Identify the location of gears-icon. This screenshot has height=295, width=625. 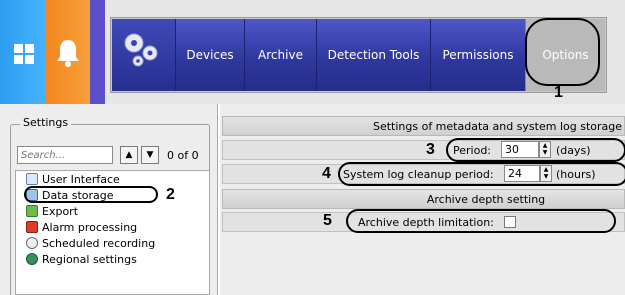
(143, 55).